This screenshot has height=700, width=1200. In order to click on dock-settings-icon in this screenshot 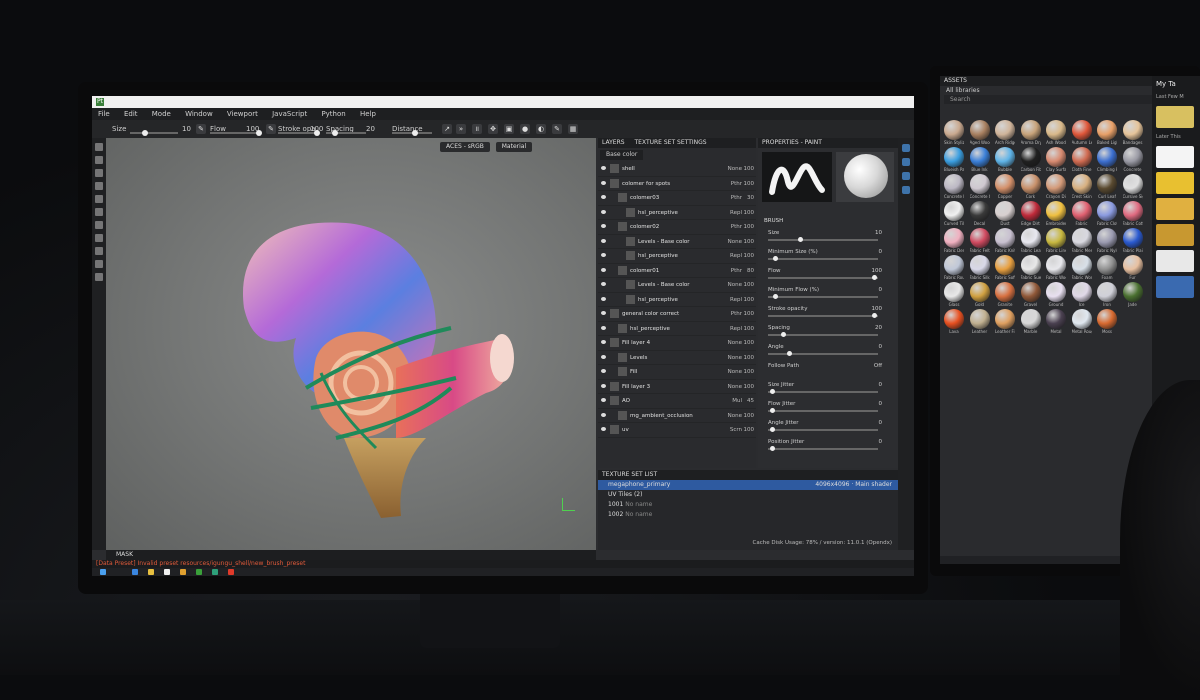, I will do `click(906, 190)`.